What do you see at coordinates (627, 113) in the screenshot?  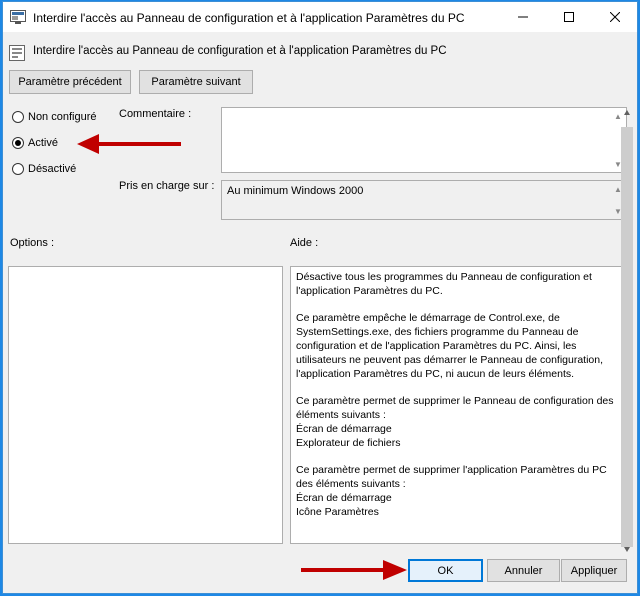 I see `scroll-up-icon` at bounding box center [627, 113].